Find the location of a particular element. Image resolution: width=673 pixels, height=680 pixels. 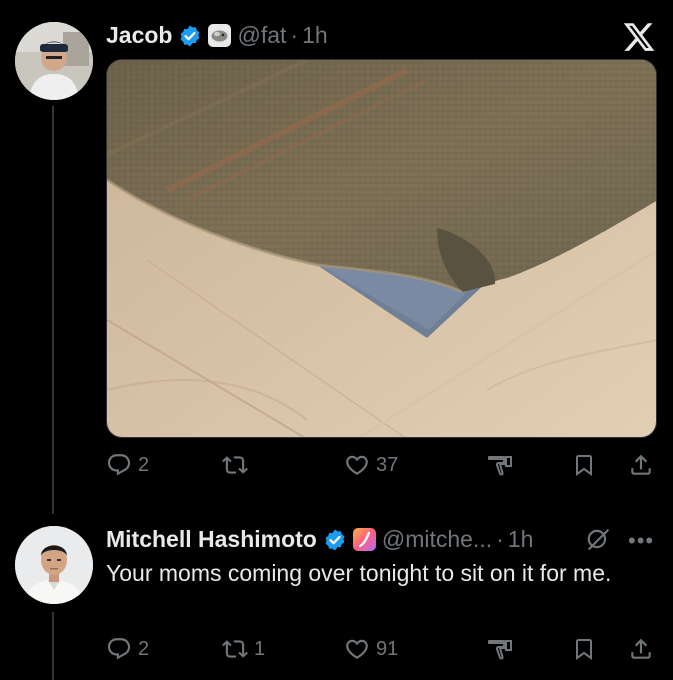

more-icon: ••• is located at coordinates (641, 541).